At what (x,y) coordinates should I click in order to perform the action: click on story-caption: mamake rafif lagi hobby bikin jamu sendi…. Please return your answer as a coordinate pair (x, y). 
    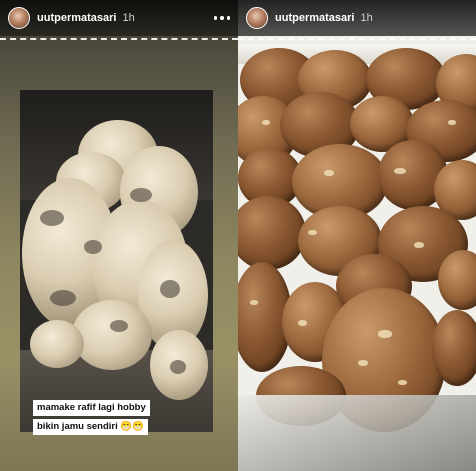
    Looking at the image, I should click on (91, 416).